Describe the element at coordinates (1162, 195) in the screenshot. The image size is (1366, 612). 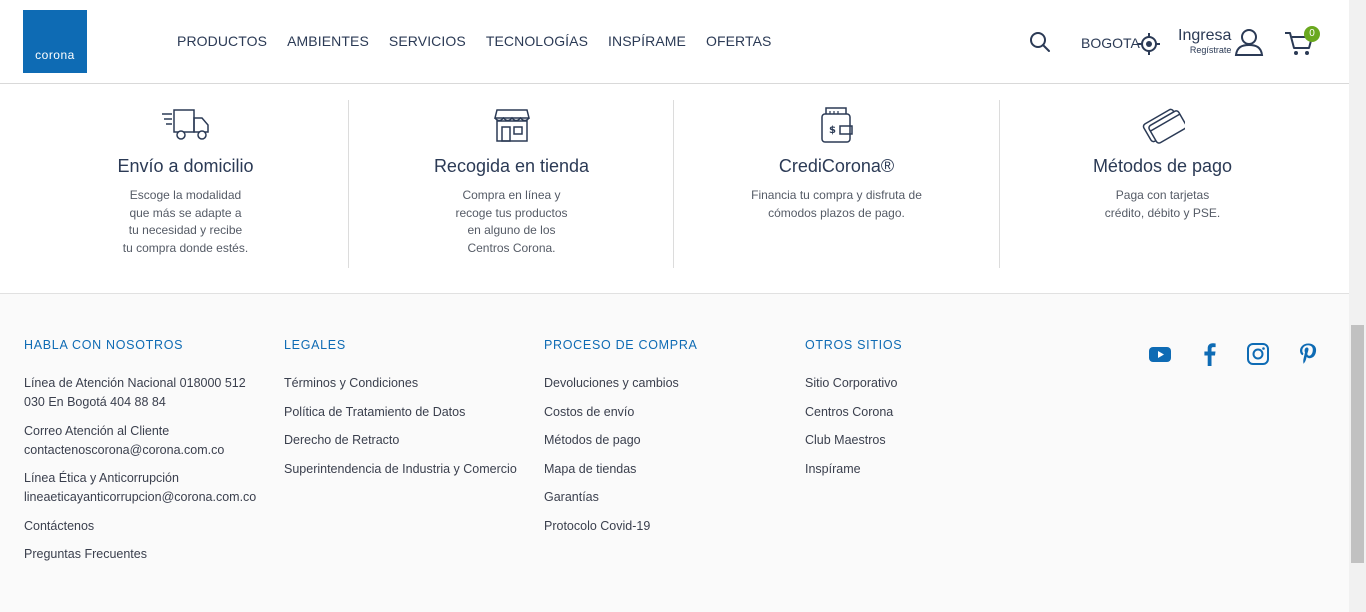
I see `desc-line: Paga con tarjetas` at that location.